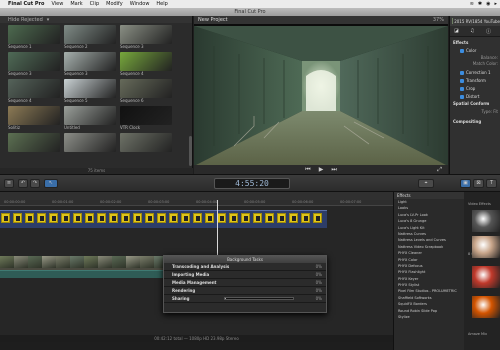 The height and width of the screenshot is (350, 500). Describe the element at coordinates (76, 4) in the screenshot. I see `menu-mark: Mark` at that location.